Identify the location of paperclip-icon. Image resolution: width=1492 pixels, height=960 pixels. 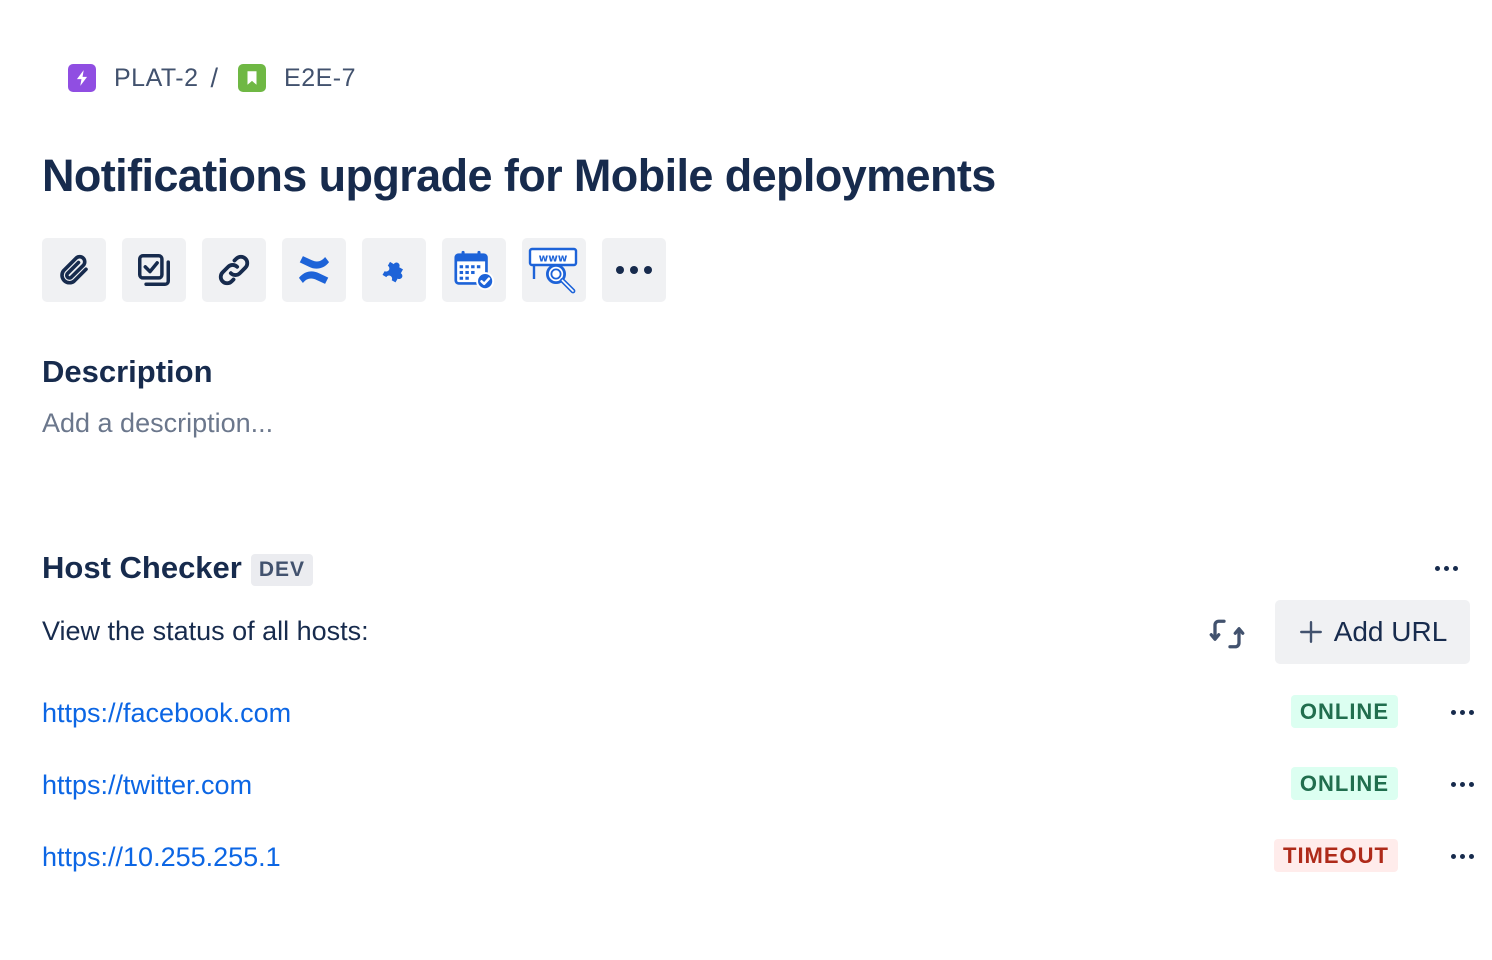
(74, 269).